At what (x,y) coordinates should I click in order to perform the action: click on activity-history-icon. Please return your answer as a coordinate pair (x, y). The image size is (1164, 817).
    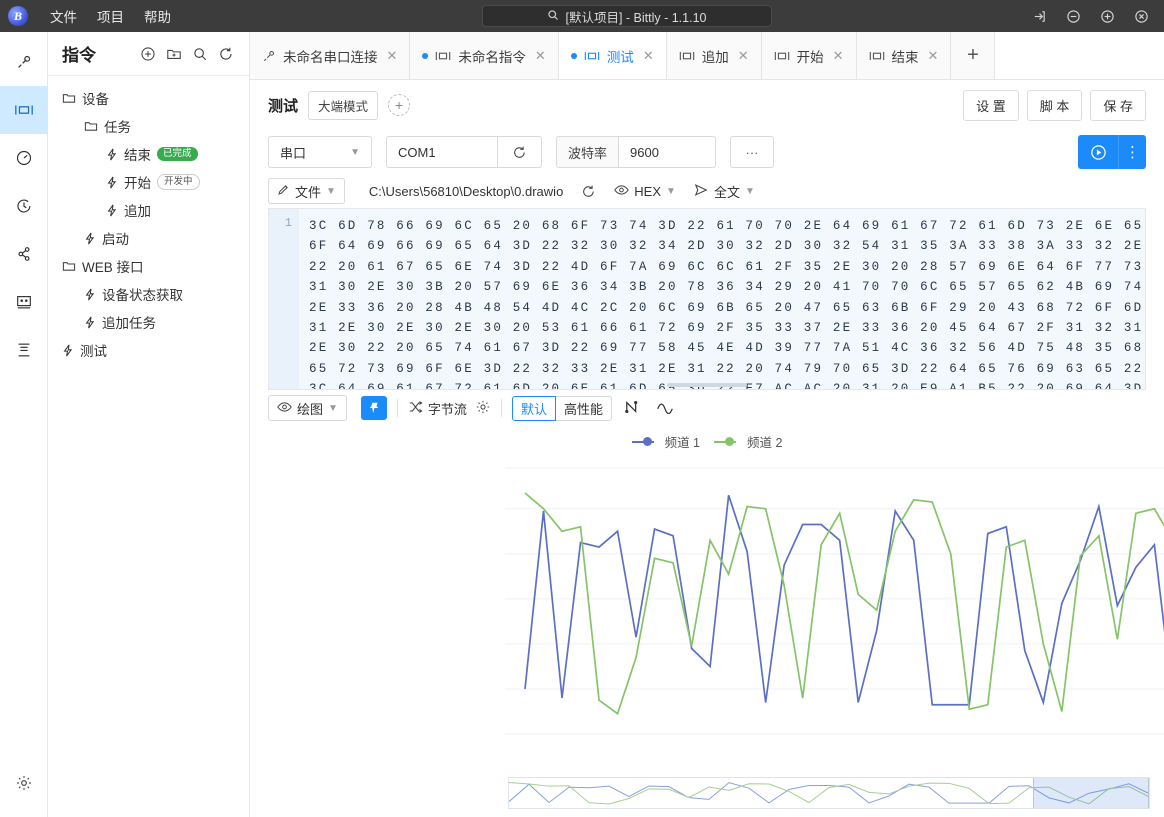
    Looking at the image, I should click on (24, 206).